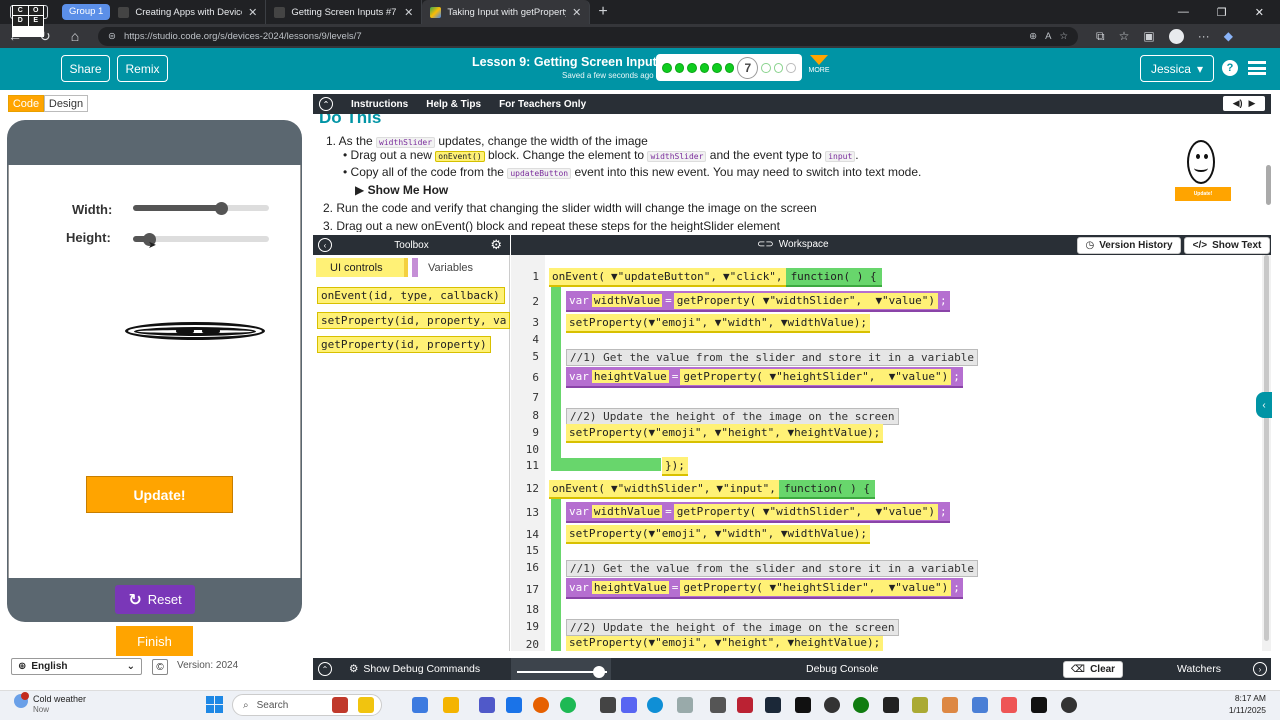 Image resolution: width=1280 pixels, height=720 pixels. Describe the element at coordinates (221, 208) in the screenshot. I see `slider-thumb` at that location.